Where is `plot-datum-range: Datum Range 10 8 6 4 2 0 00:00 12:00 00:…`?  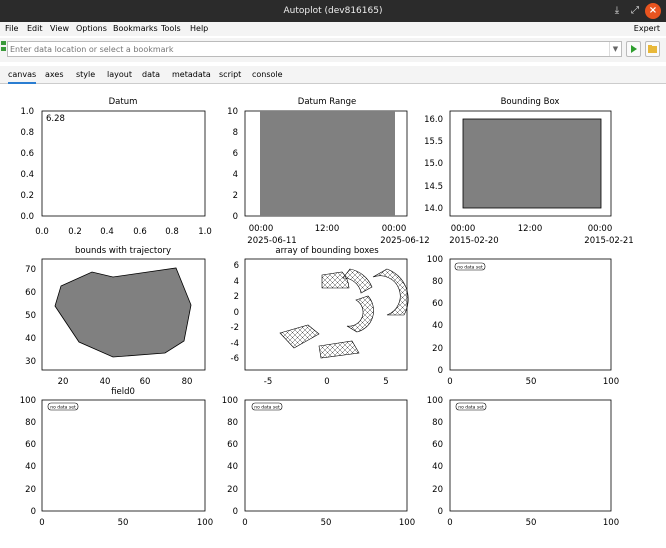
plot-datum-range: Datum Range 10 8 6 4 2 0 00:00 12:00 00:… is located at coordinates (328, 171).